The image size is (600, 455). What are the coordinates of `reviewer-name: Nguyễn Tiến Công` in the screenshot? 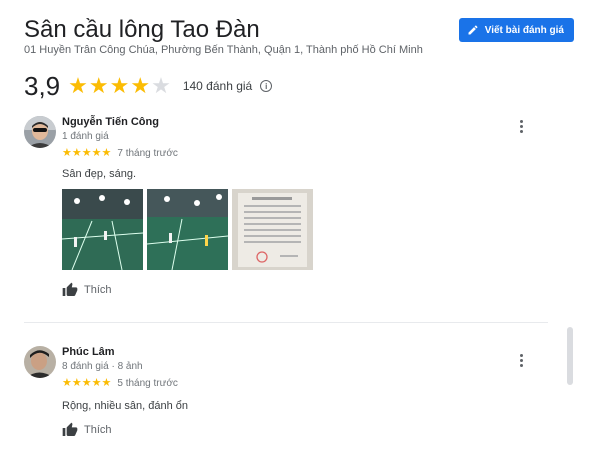 It's located at (110, 122).